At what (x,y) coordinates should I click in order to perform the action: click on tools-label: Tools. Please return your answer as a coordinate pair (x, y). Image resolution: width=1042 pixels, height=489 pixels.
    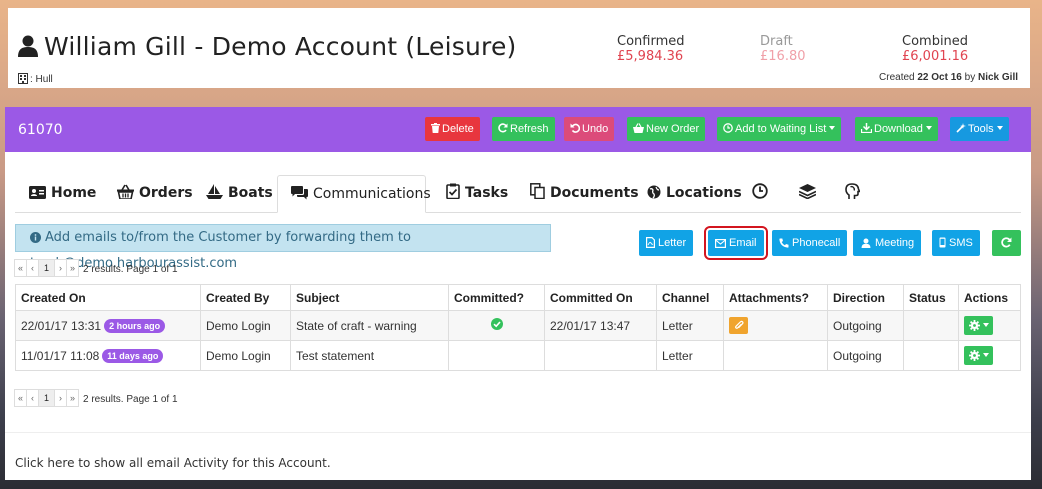
    Looking at the image, I should click on (981, 129).